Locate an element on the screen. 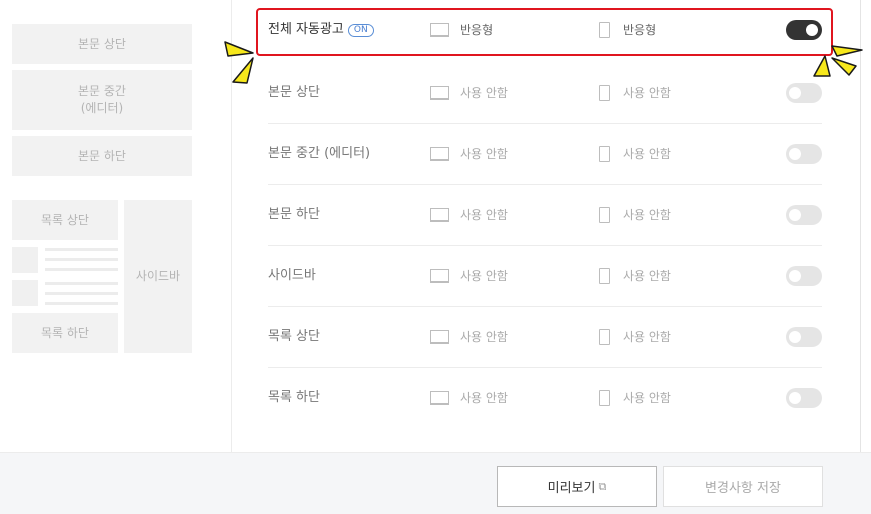  setting-row-list-top: 목록 상단 사용 안함 사용 안함 is located at coordinates (545, 337).